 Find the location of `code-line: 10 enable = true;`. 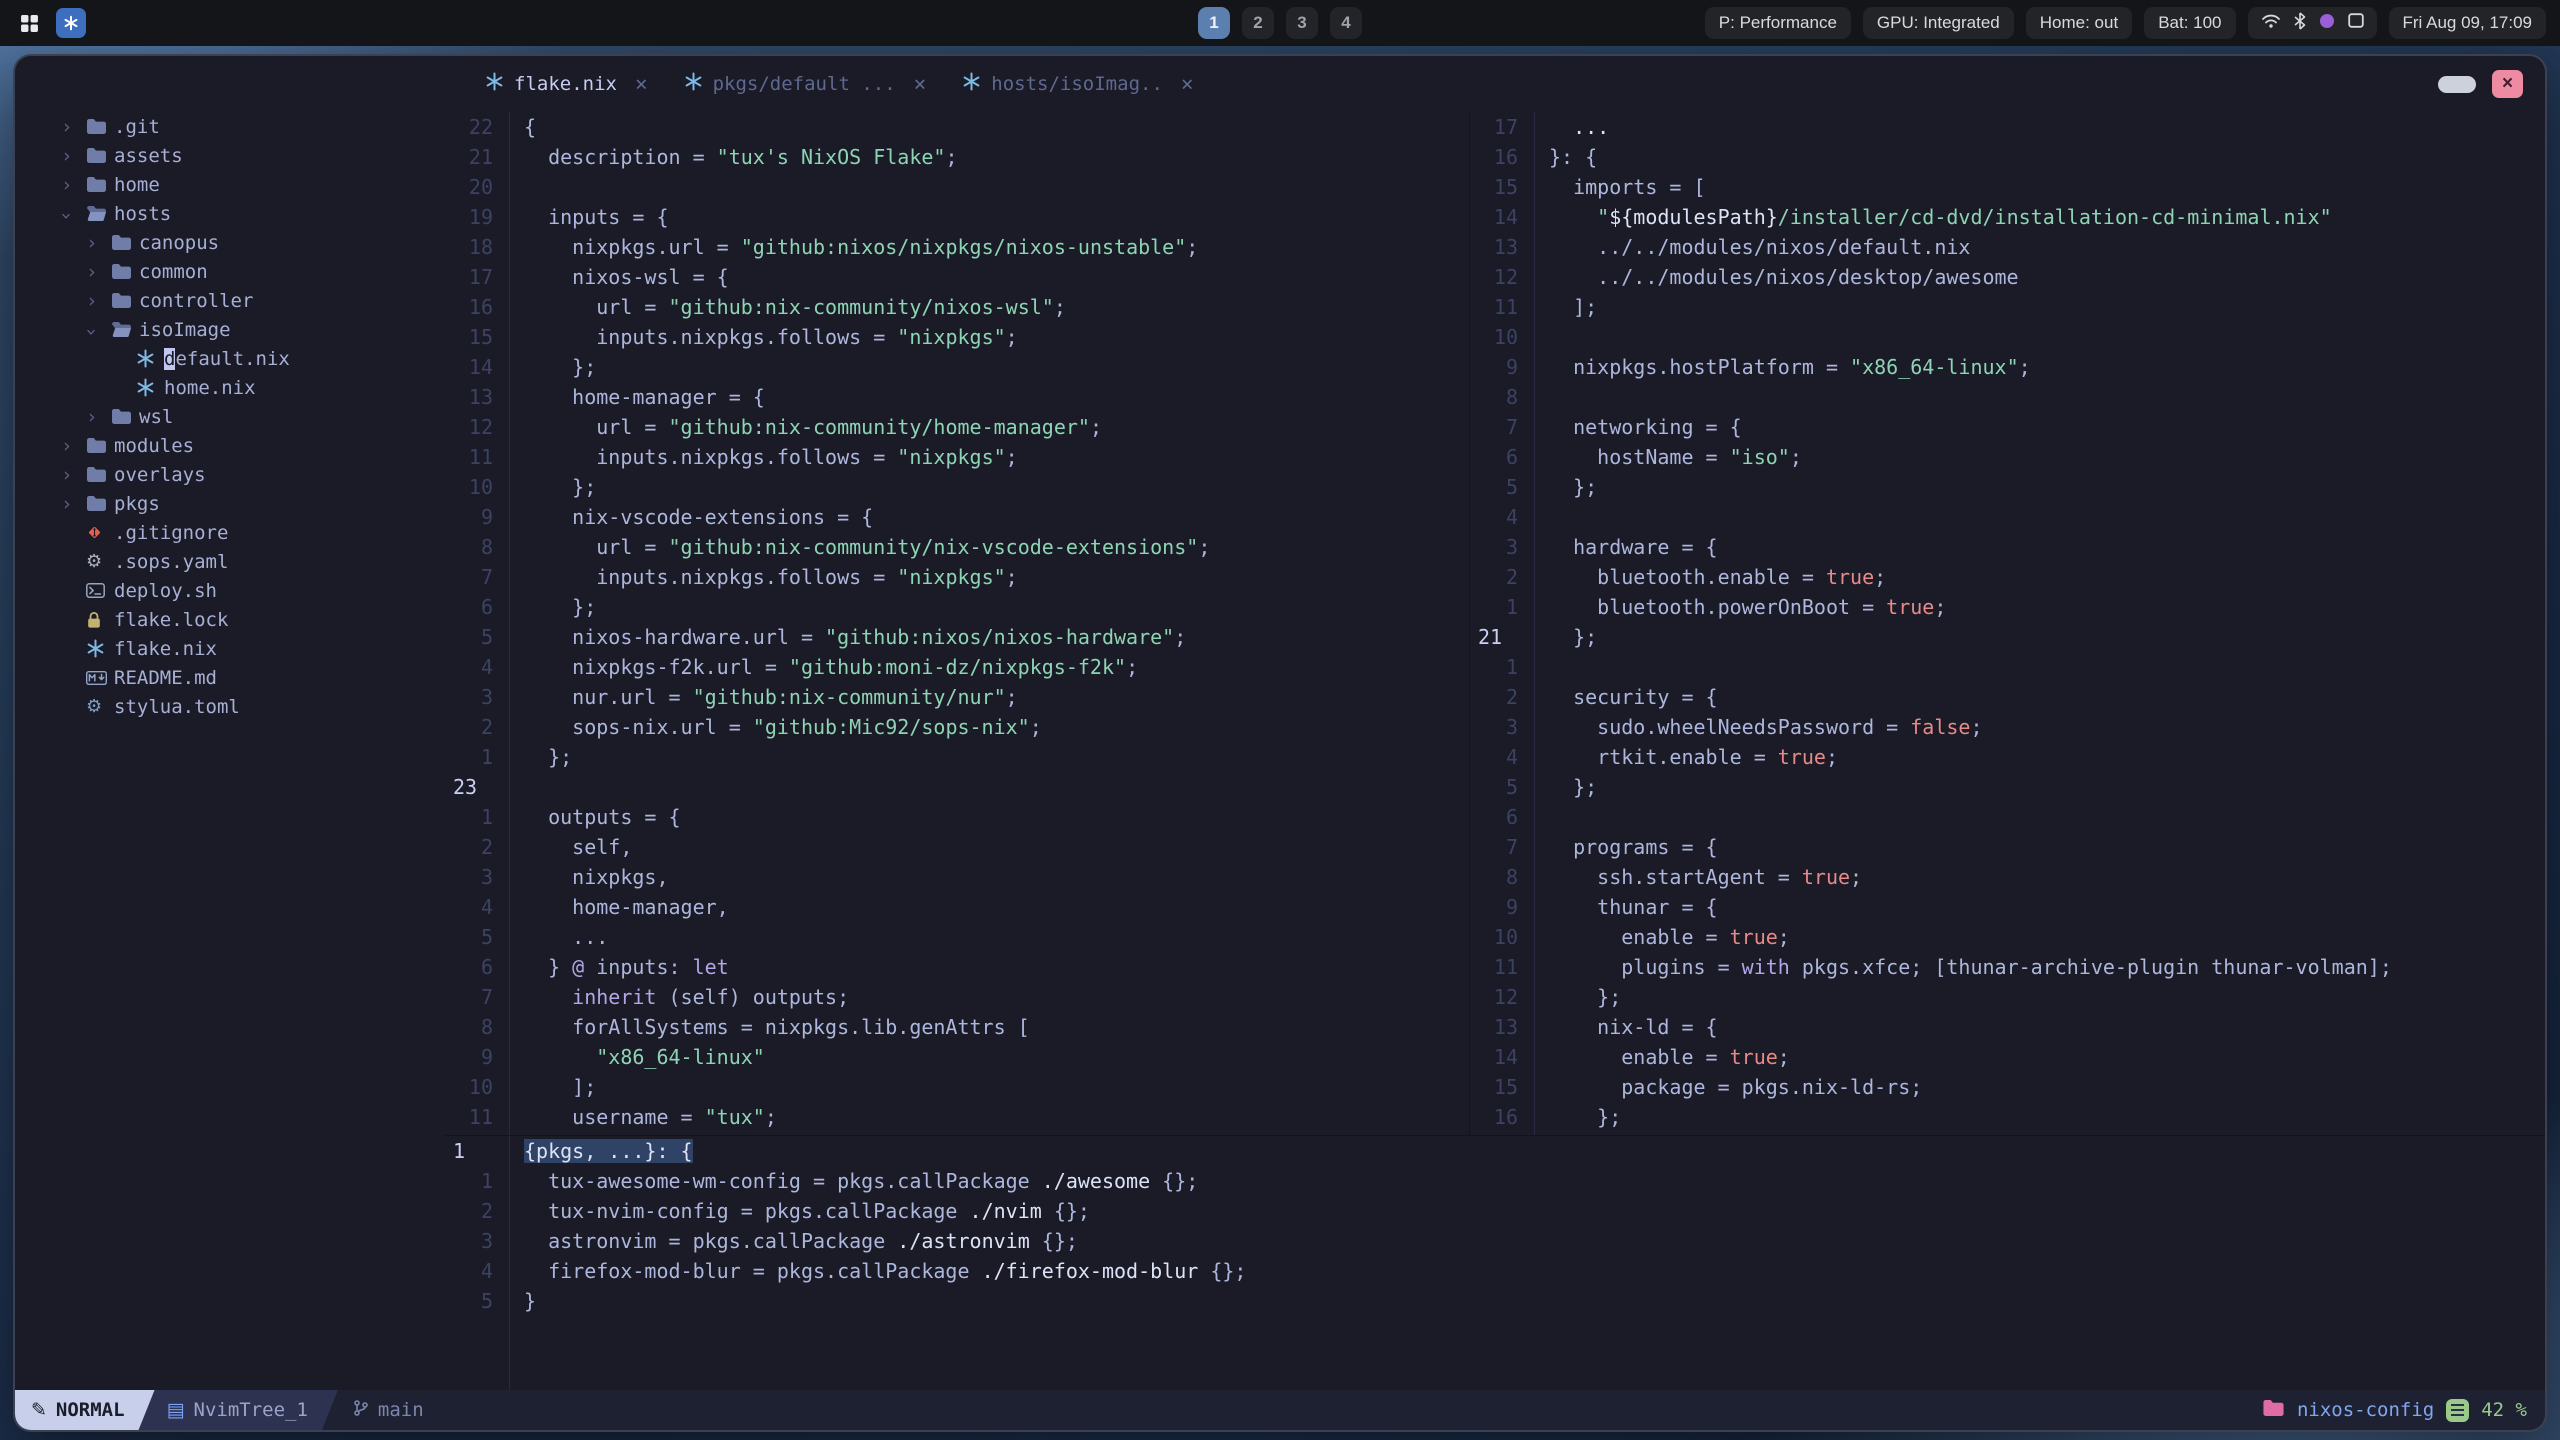

code-line: 10 enable = true; is located at coordinates (2007, 937).